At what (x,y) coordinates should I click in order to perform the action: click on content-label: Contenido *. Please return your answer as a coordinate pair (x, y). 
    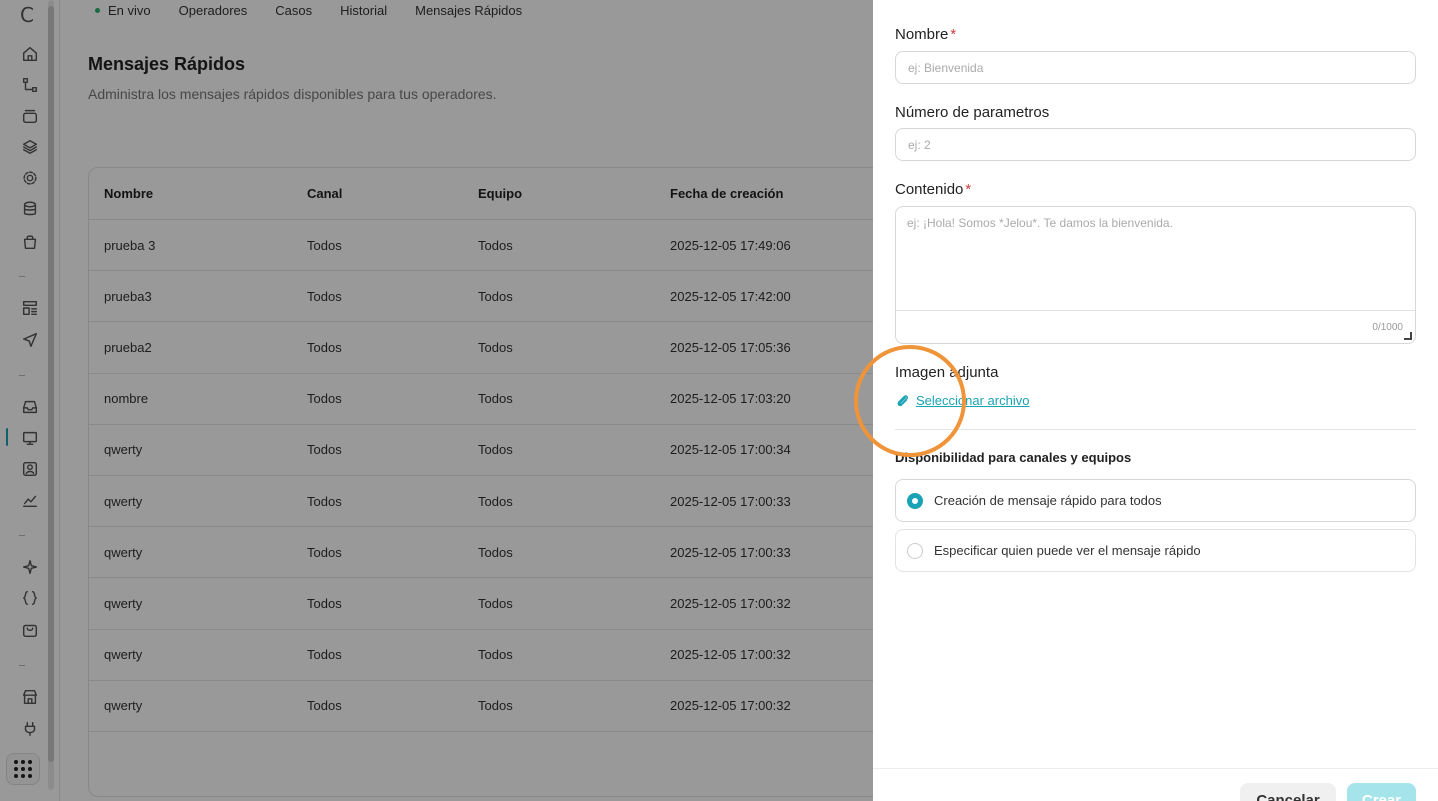
    Looking at the image, I should click on (933, 189).